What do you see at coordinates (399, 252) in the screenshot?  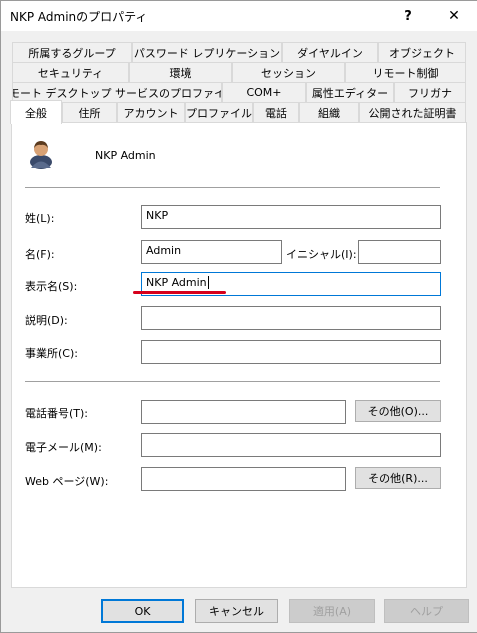 I see `initials-field` at bounding box center [399, 252].